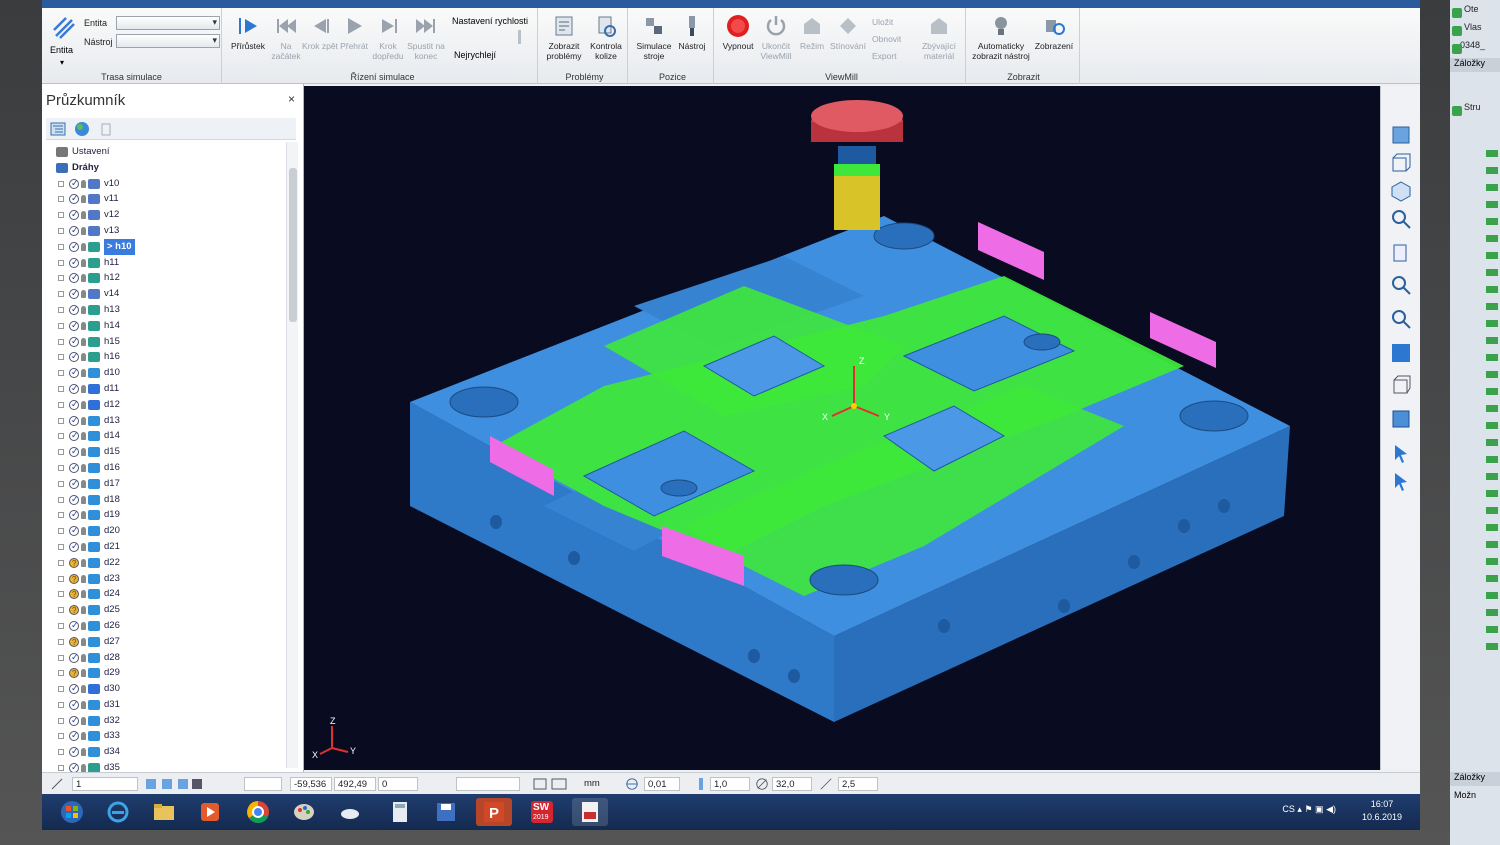 The image size is (1500, 845). What do you see at coordinates (776, 37) in the screenshot?
I see `ukoncit-viewmill-button: Ukončit ViewMill` at bounding box center [776, 37].